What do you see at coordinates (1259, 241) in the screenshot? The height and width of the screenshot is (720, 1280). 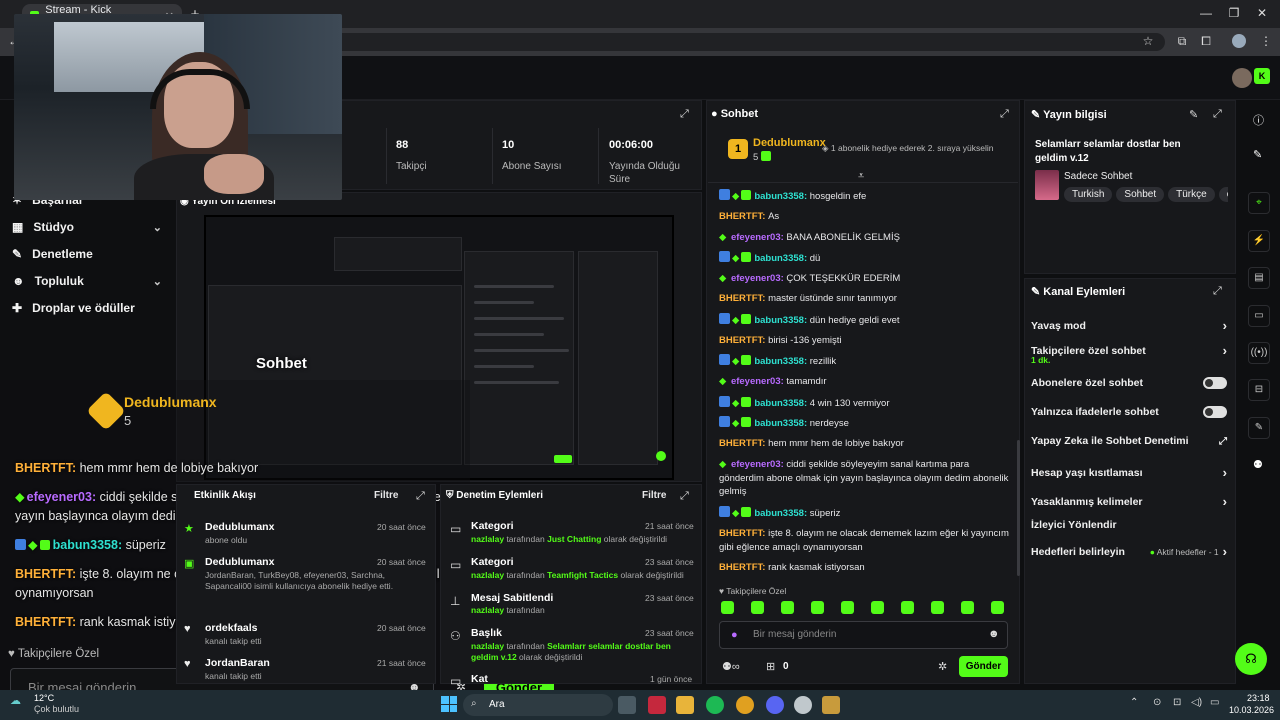 I see `lightning-icon: ⚡` at bounding box center [1259, 241].